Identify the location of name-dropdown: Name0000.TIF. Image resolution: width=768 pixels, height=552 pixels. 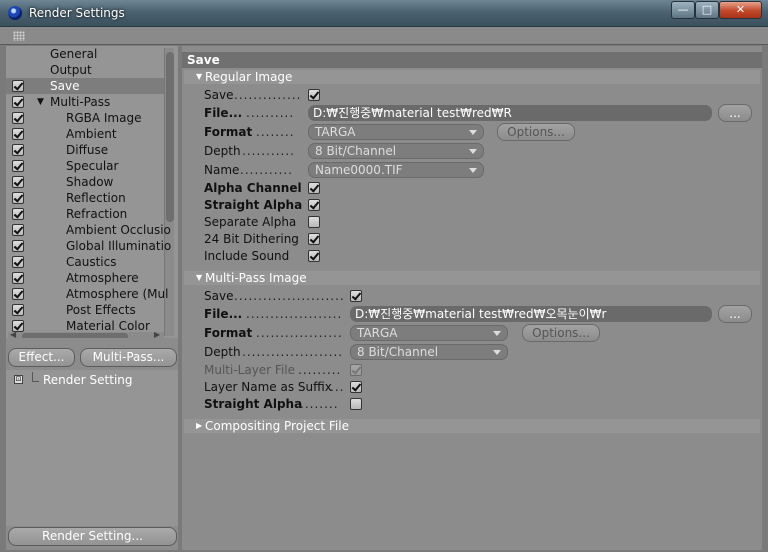
(396, 170).